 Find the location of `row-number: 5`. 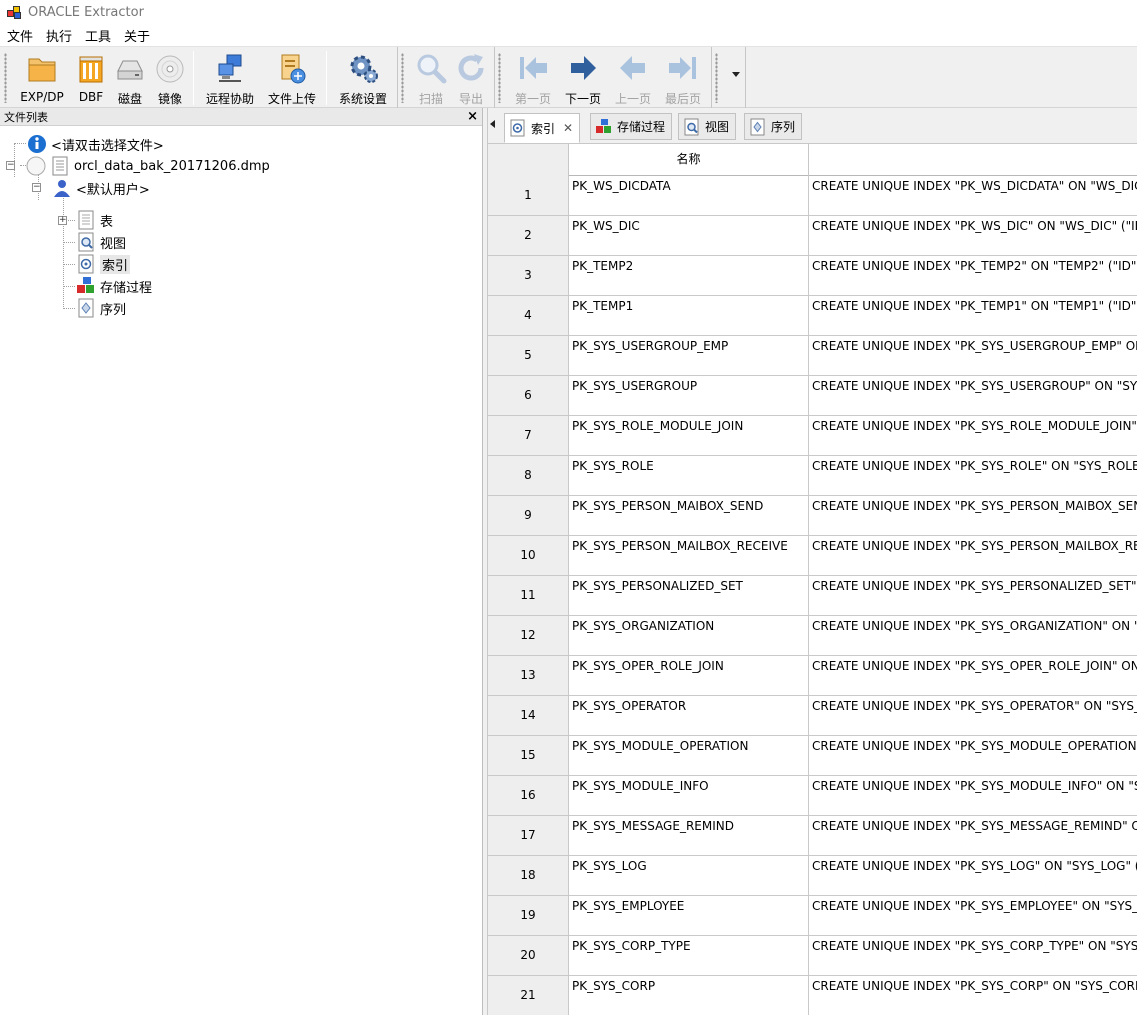

row-number: 5 is located at coordinates (528, 355).